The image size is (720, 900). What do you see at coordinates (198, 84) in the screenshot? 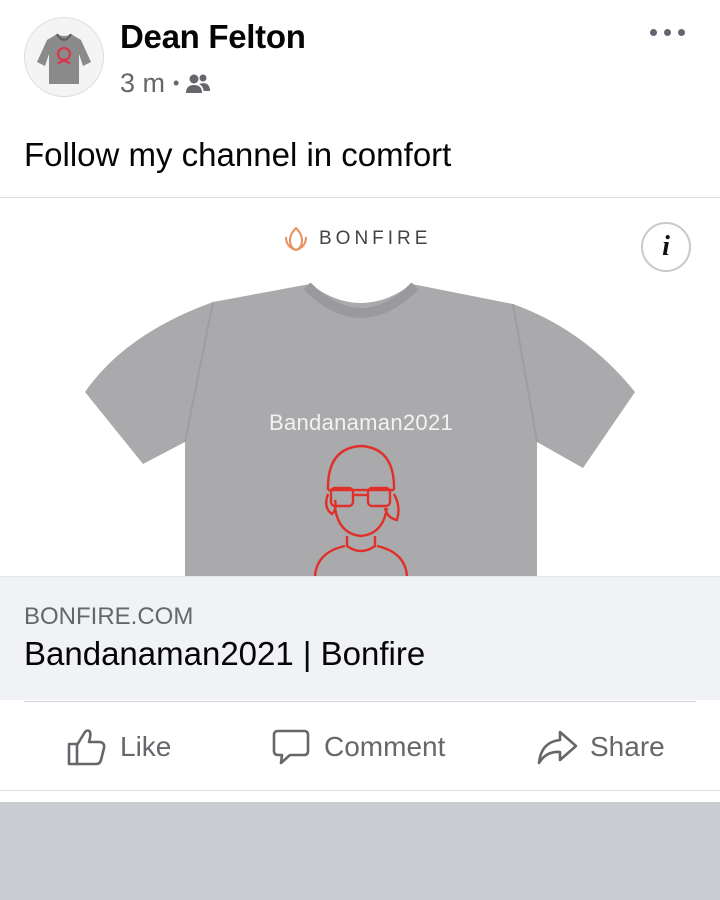
I see `friends-icon` at bounding box center [198, 84].